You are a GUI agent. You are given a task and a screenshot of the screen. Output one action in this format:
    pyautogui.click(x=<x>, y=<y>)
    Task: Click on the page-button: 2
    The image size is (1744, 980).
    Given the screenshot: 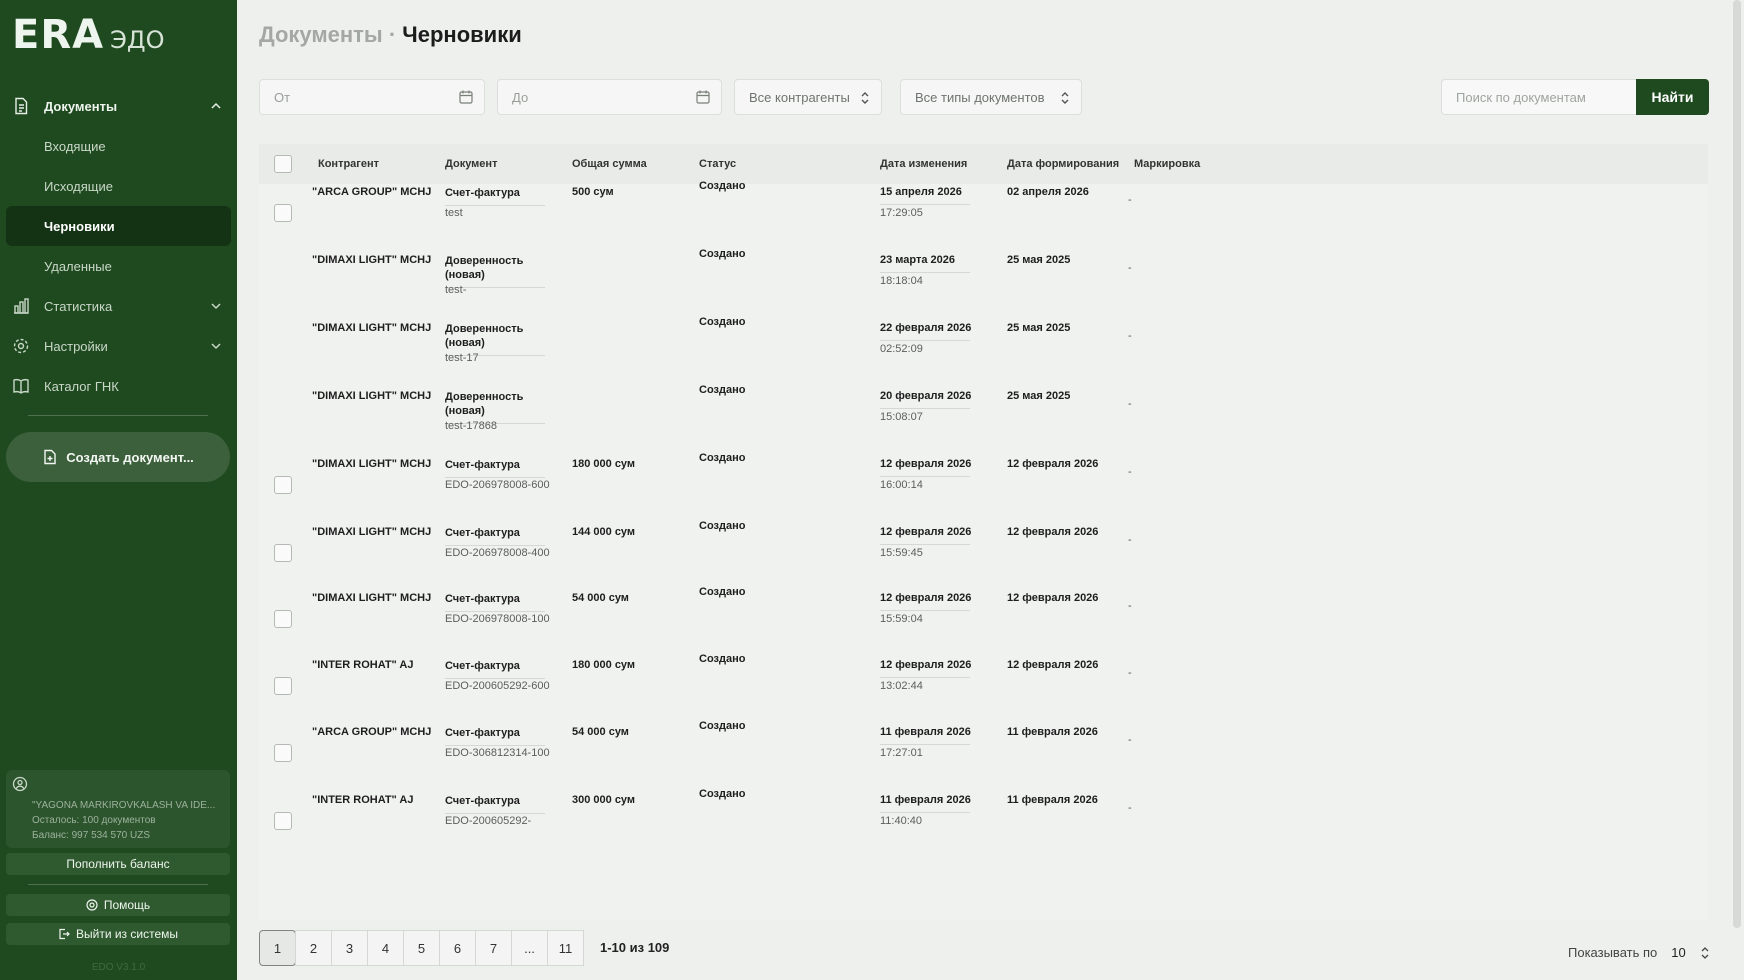 What is the action you would take?
    pyautogui.click(x=313, y=948)
    